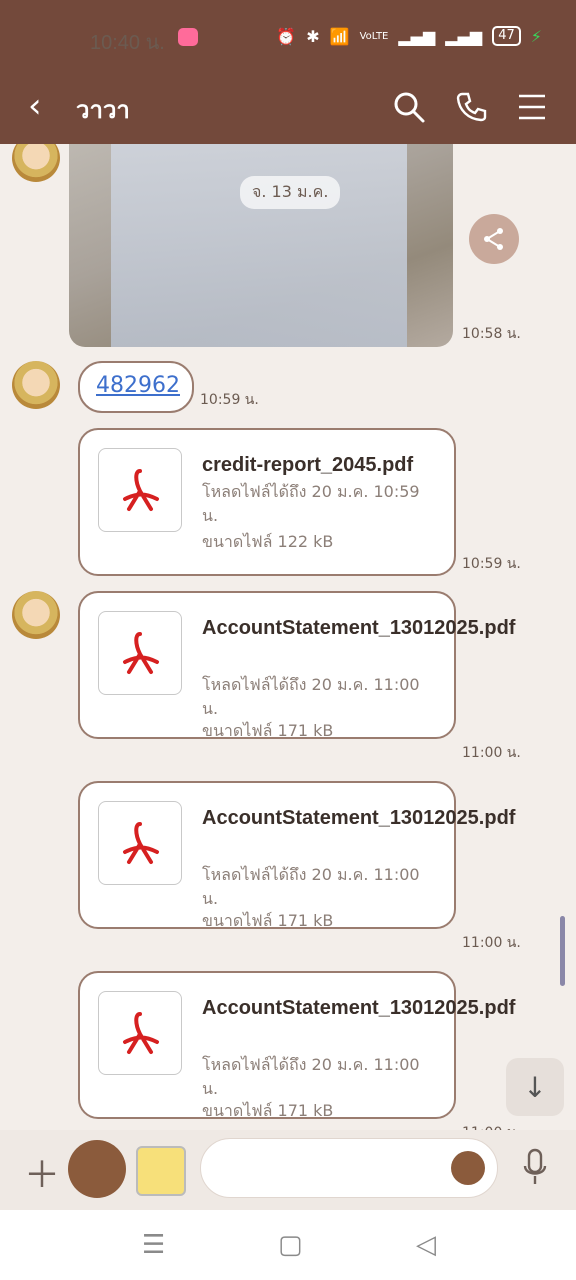 This screenshot has height=1280, width=576. What do you see at coordinates (464, 36) in the screenshot?
I see `signal-icon-2: ▂▄▆` at bounding box center [464, 36].